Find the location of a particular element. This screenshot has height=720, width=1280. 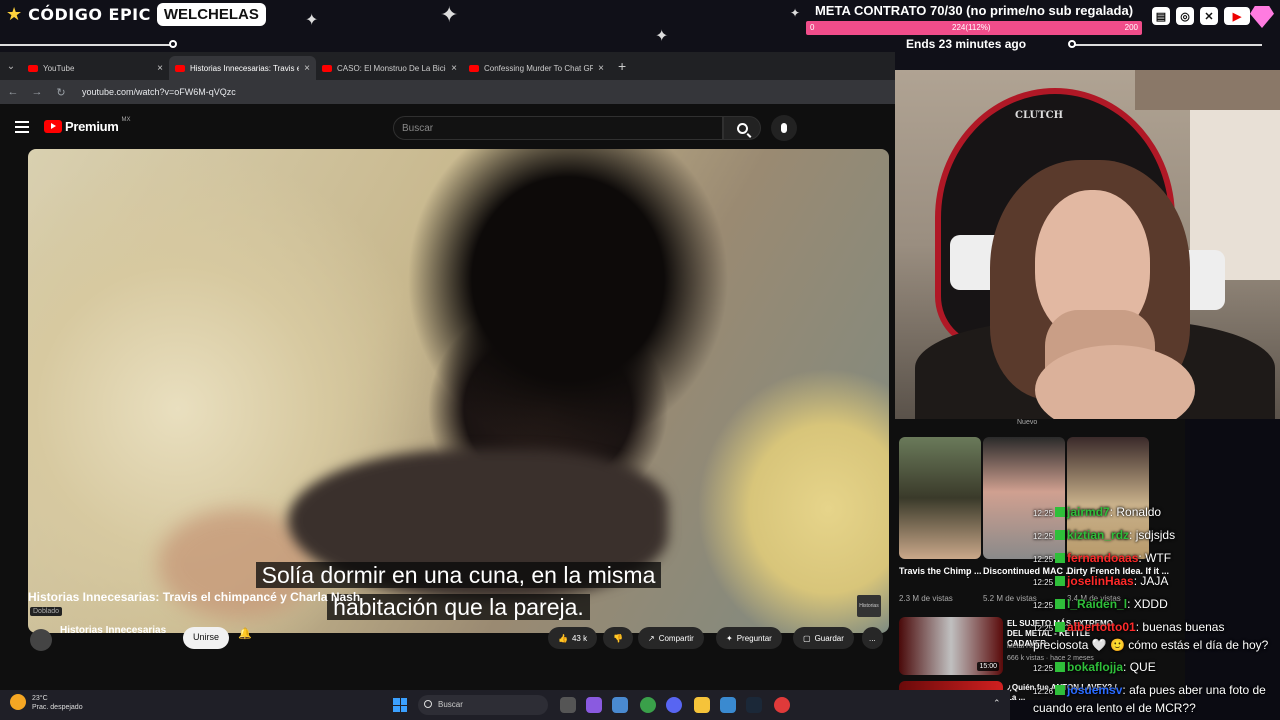

chat-text: jsdjsjds is located at coordinates (1155, 535).